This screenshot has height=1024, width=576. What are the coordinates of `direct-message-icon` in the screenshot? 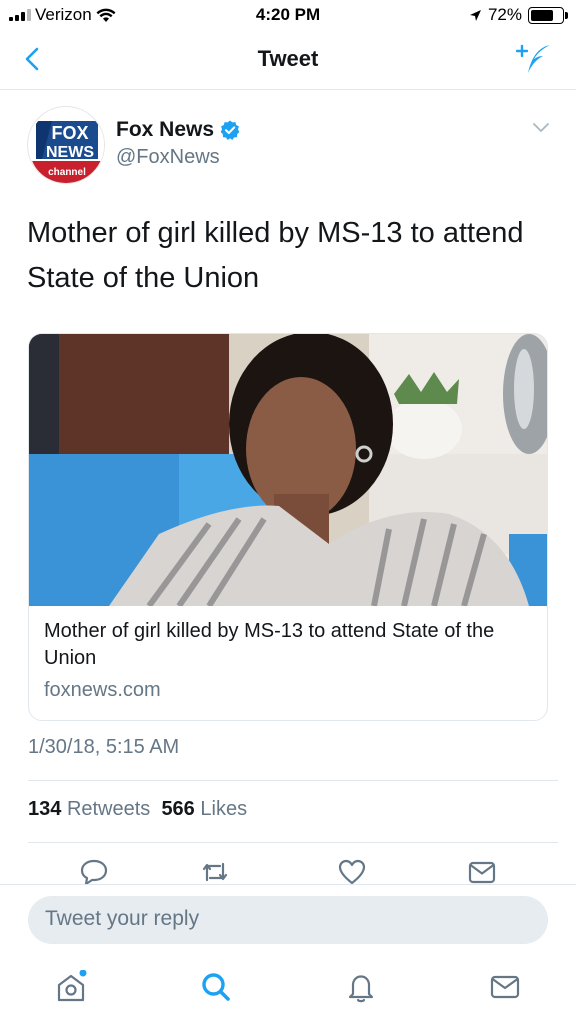 It's located at (482, 872).